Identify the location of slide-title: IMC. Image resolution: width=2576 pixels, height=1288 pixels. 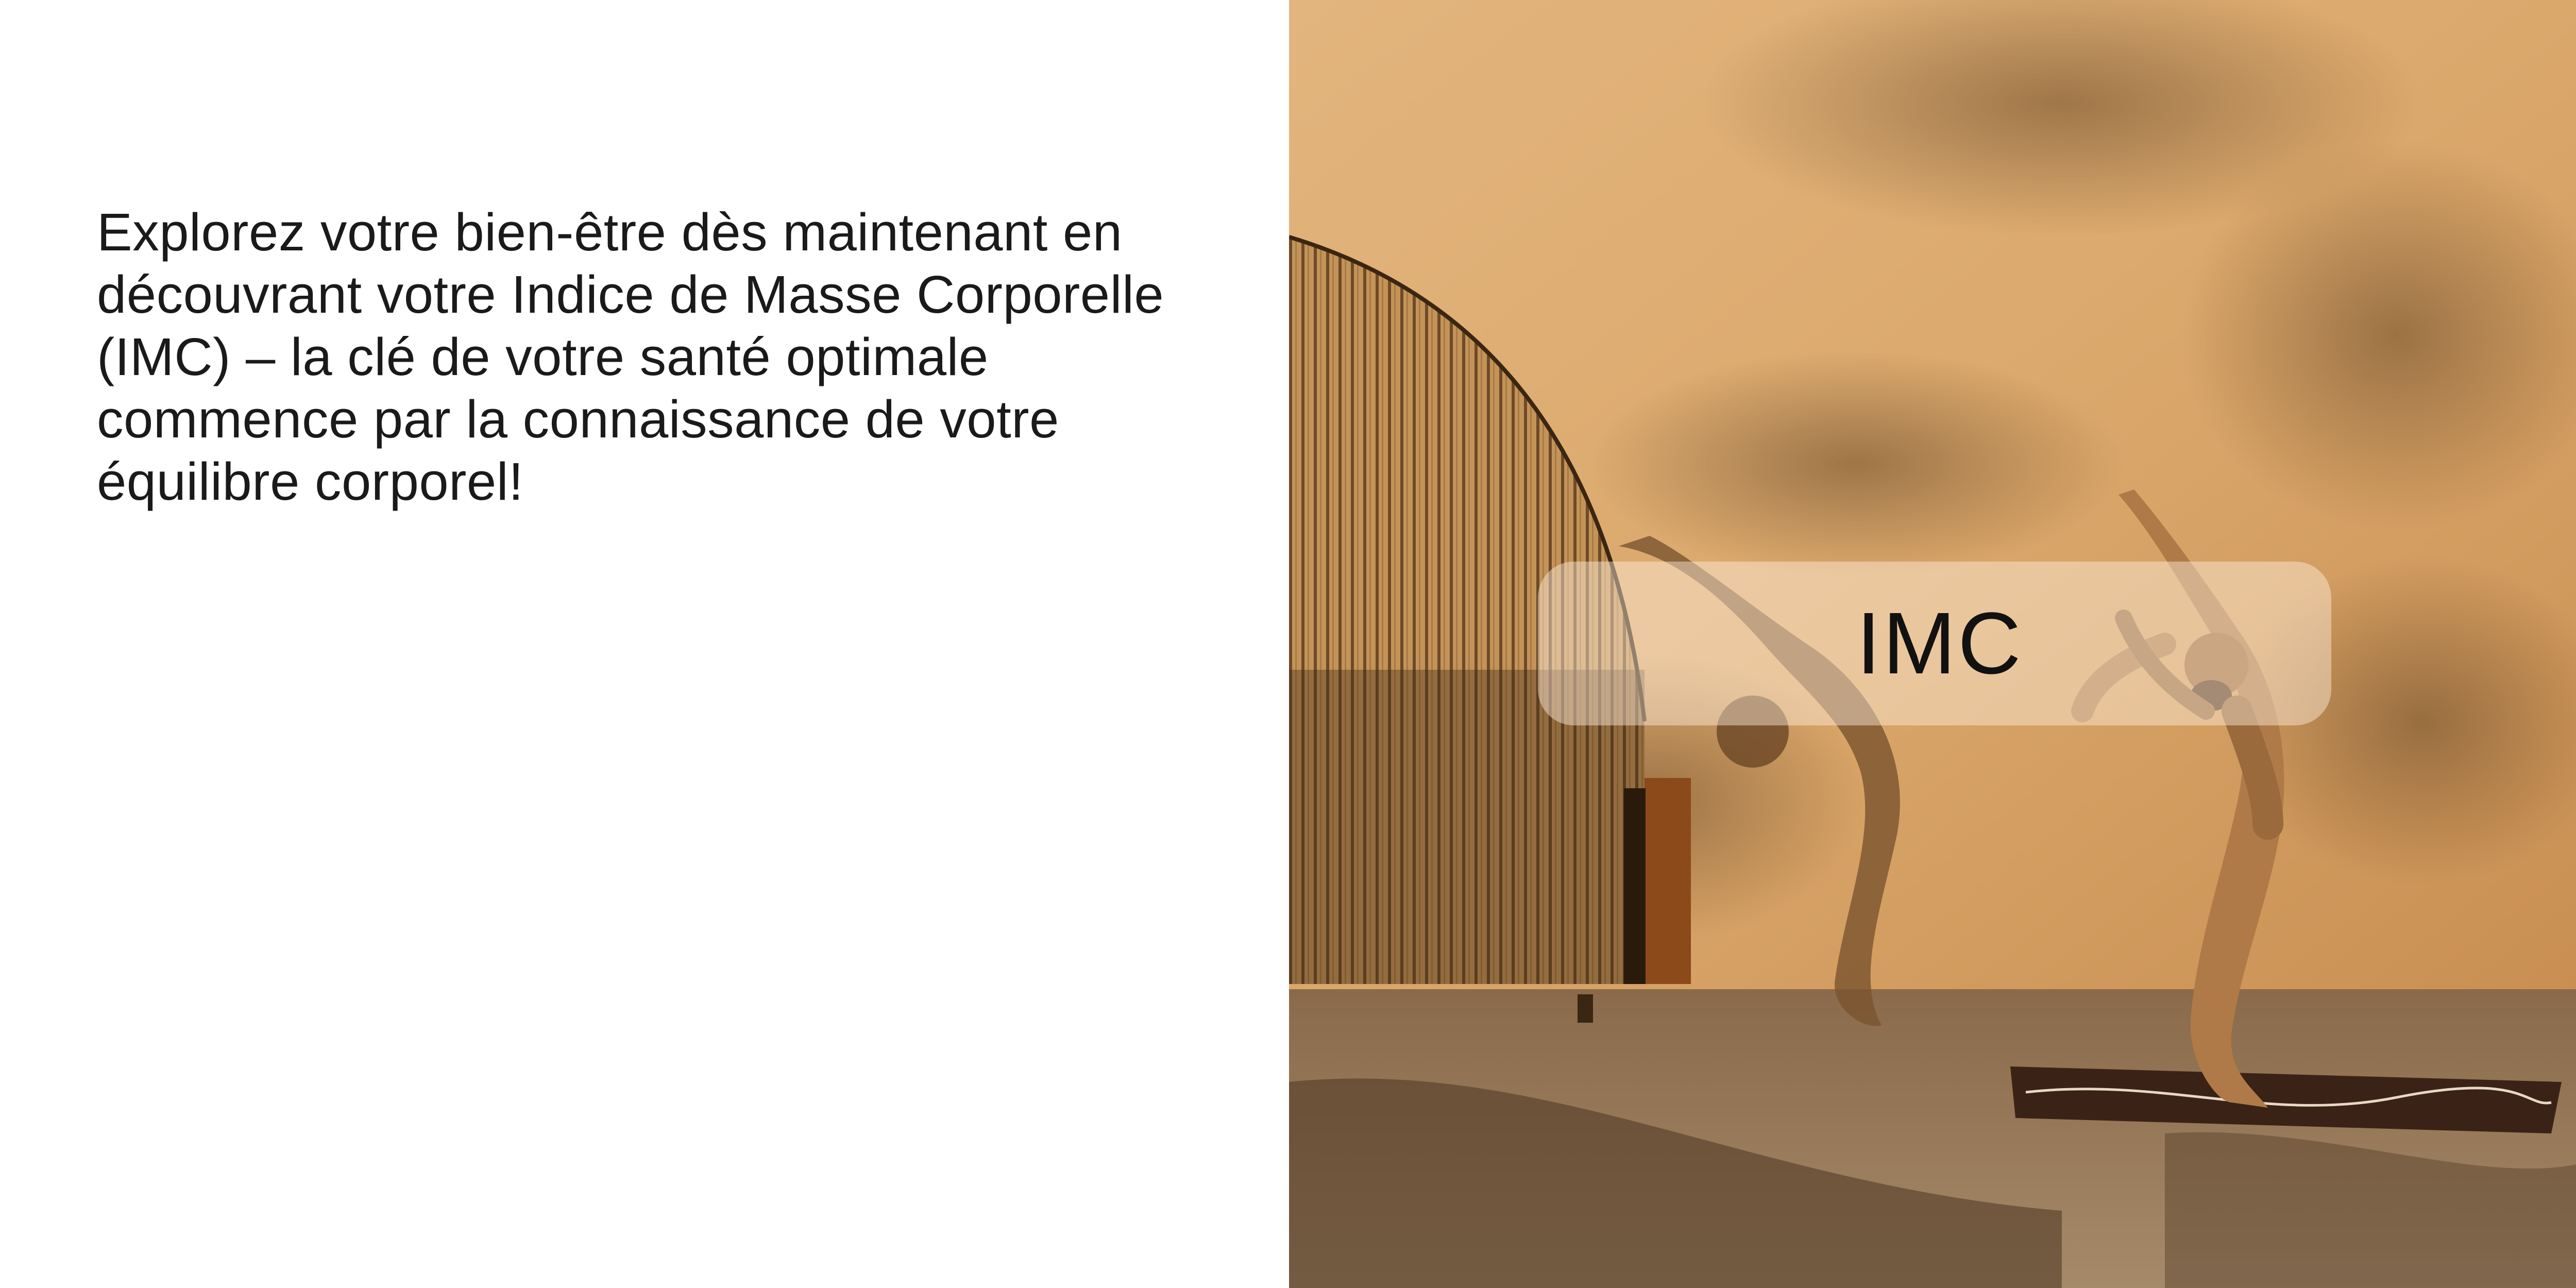
(1939, 643).